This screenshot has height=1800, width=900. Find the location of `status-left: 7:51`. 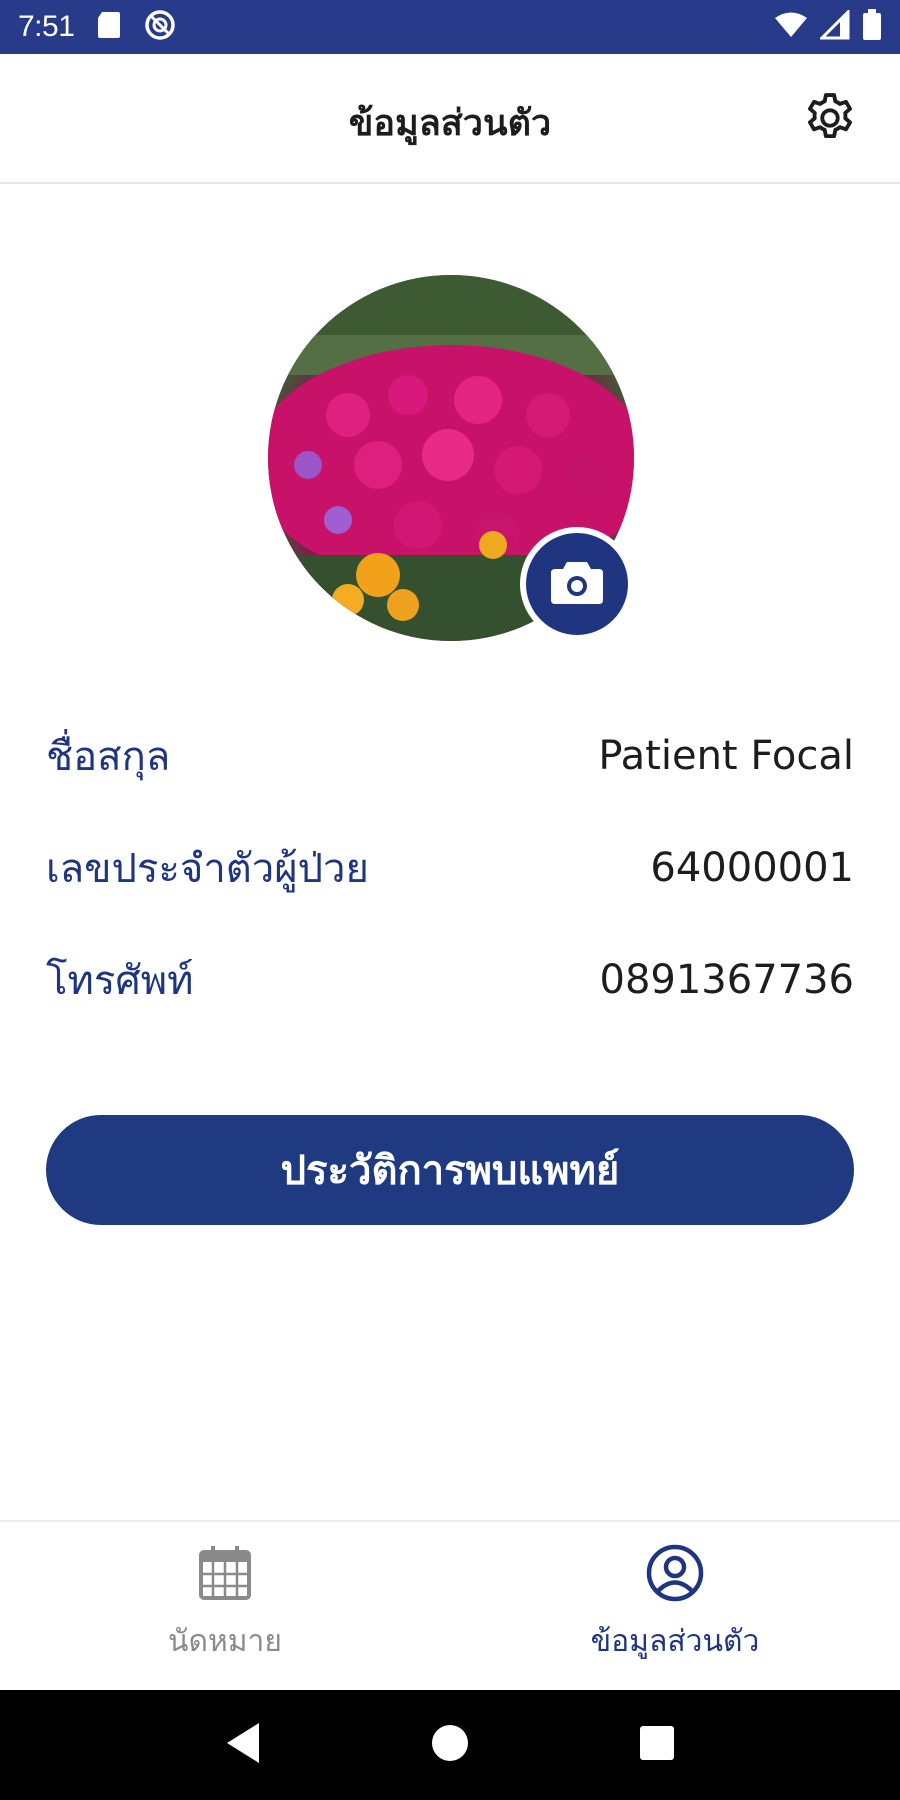

status-left: 7:51 is located at coordinates (97, 27).